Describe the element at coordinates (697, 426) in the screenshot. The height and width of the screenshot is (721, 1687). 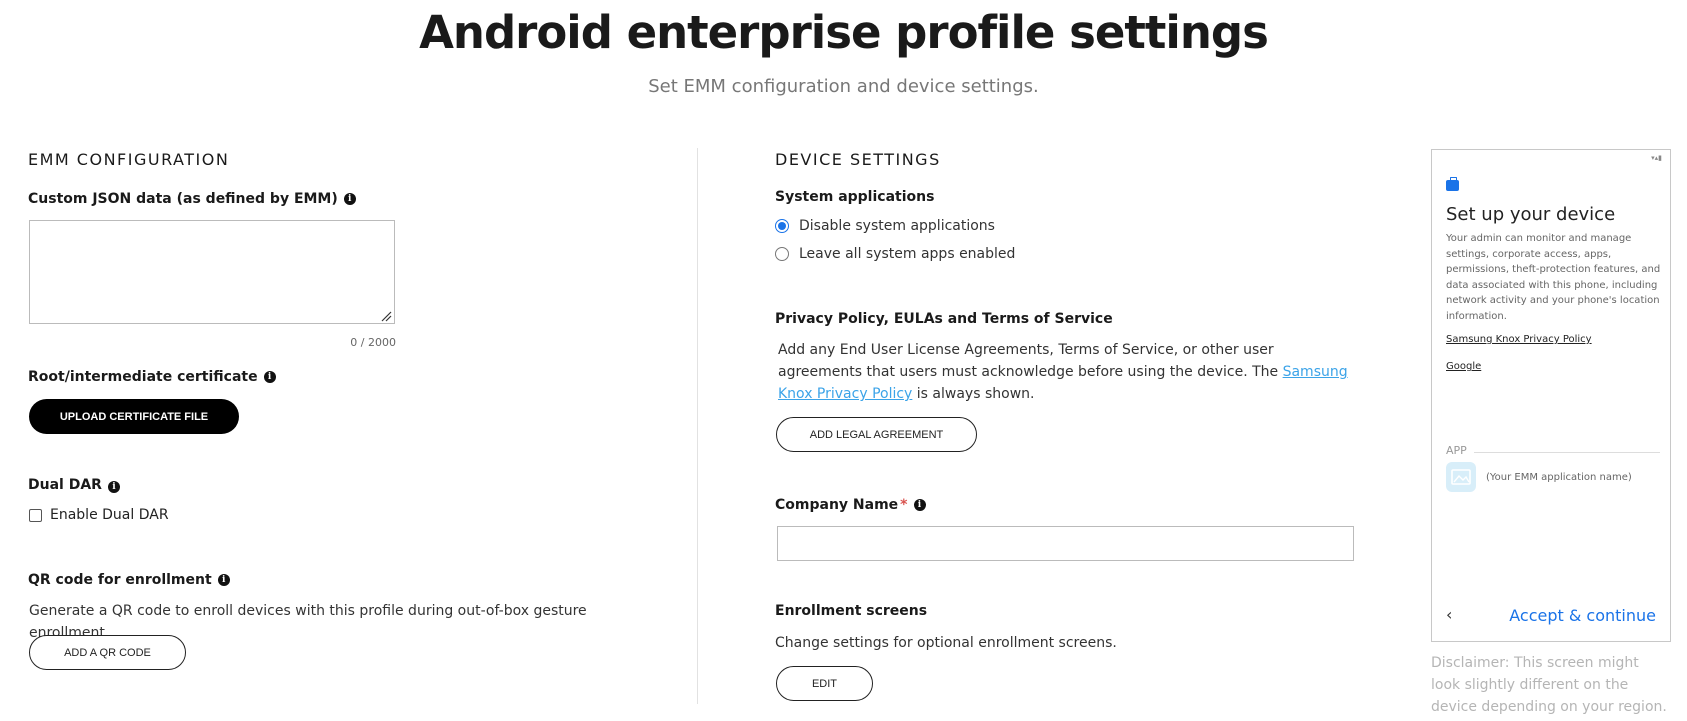
I see `column-divider` at that location.